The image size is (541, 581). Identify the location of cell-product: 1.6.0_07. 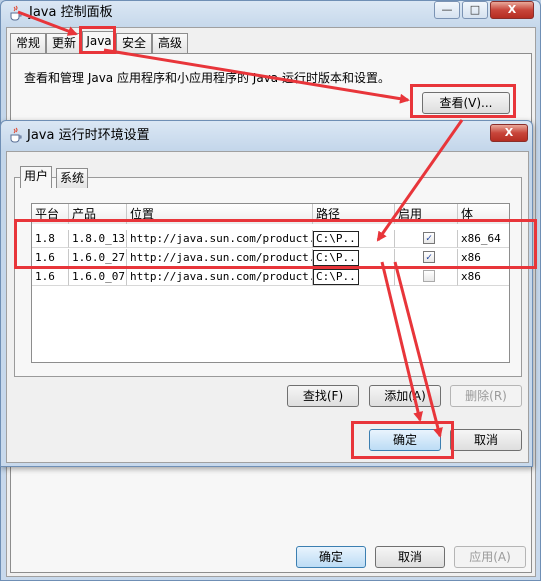
(98, 277).